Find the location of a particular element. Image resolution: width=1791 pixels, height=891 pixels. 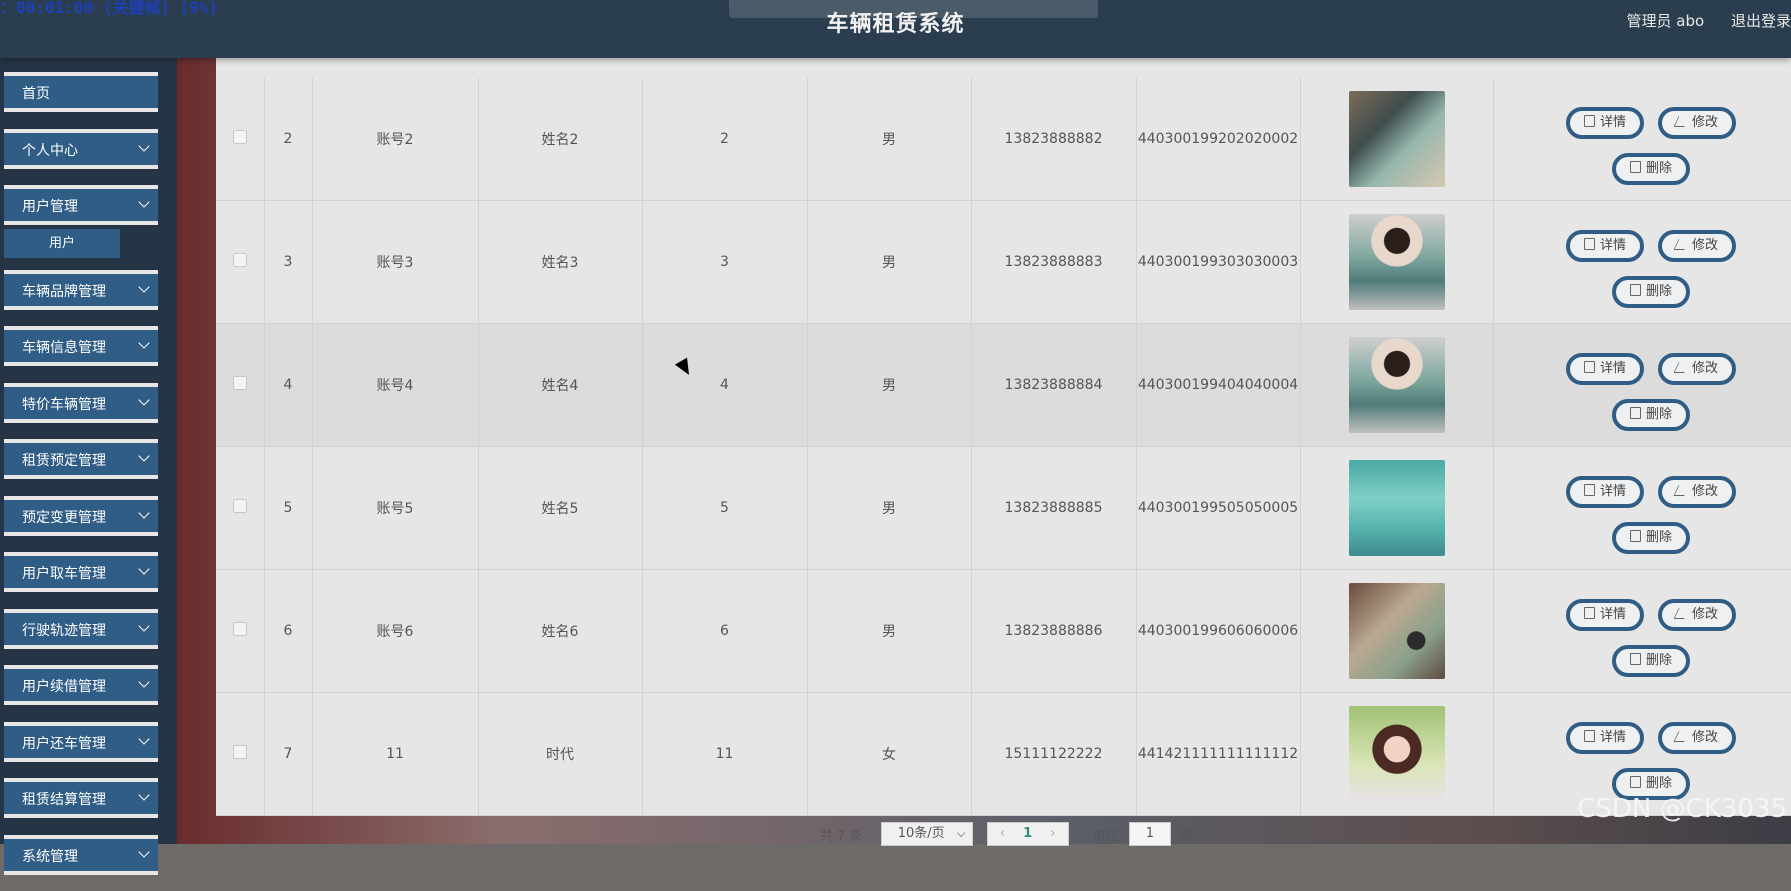

prev-page-button: ‹ is located at coordinates (1002, 833).